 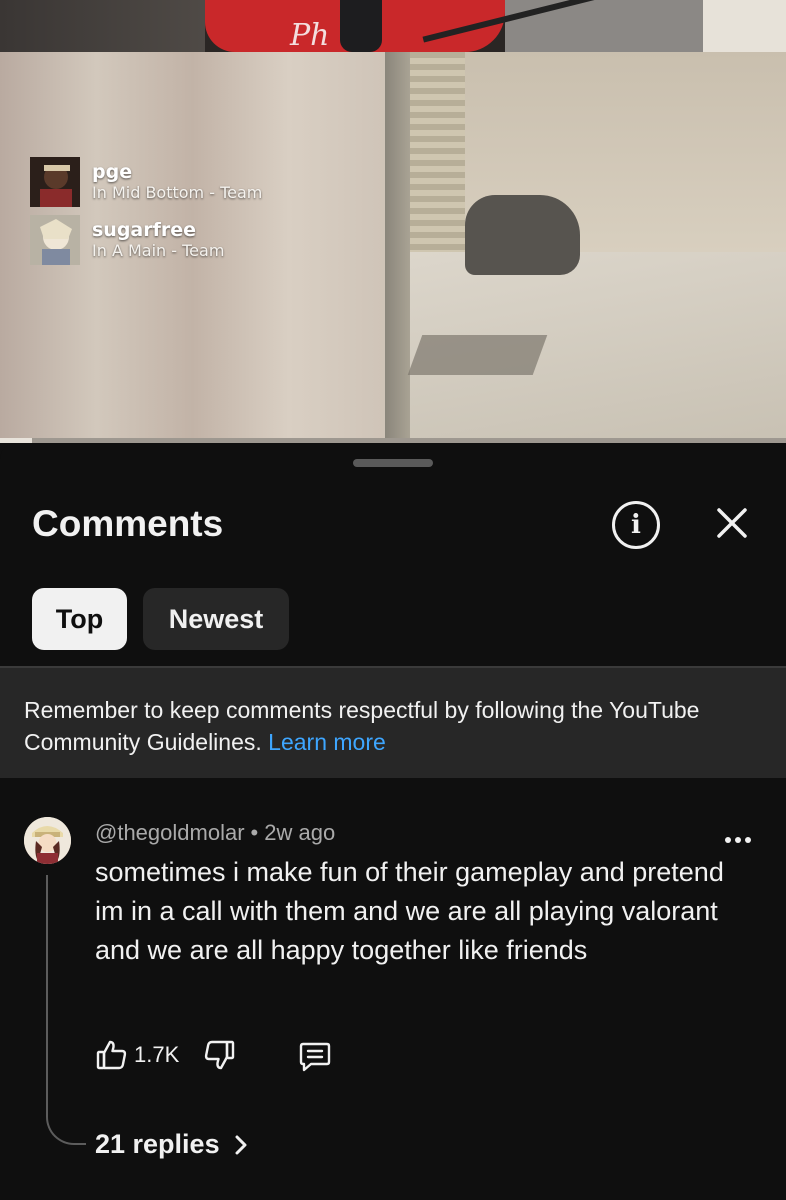 What do you see at coordinates (241, 1144) in the screenshot?
I see `chevron-right-icon` at bounding box center [241, 1144].